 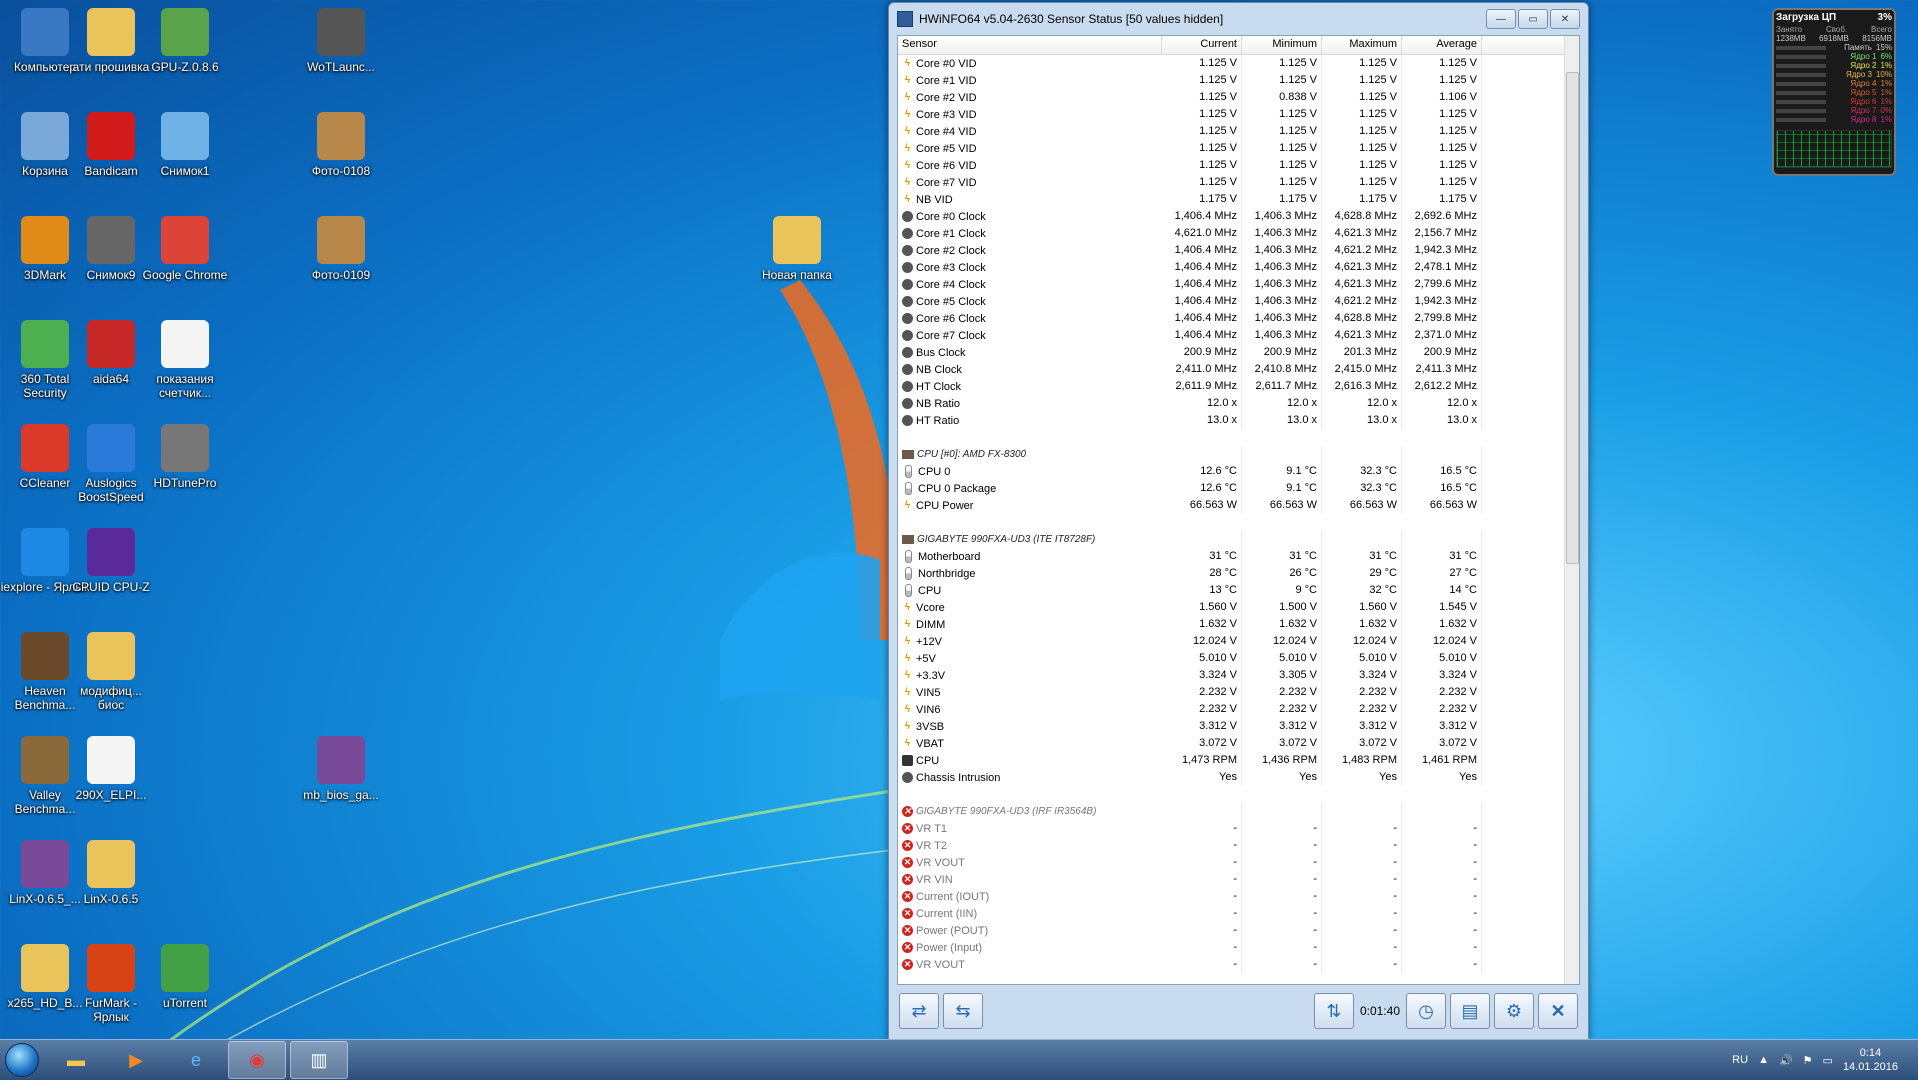 I want to click on desktop-icon: uTorrent, so click(x=185, y=977).